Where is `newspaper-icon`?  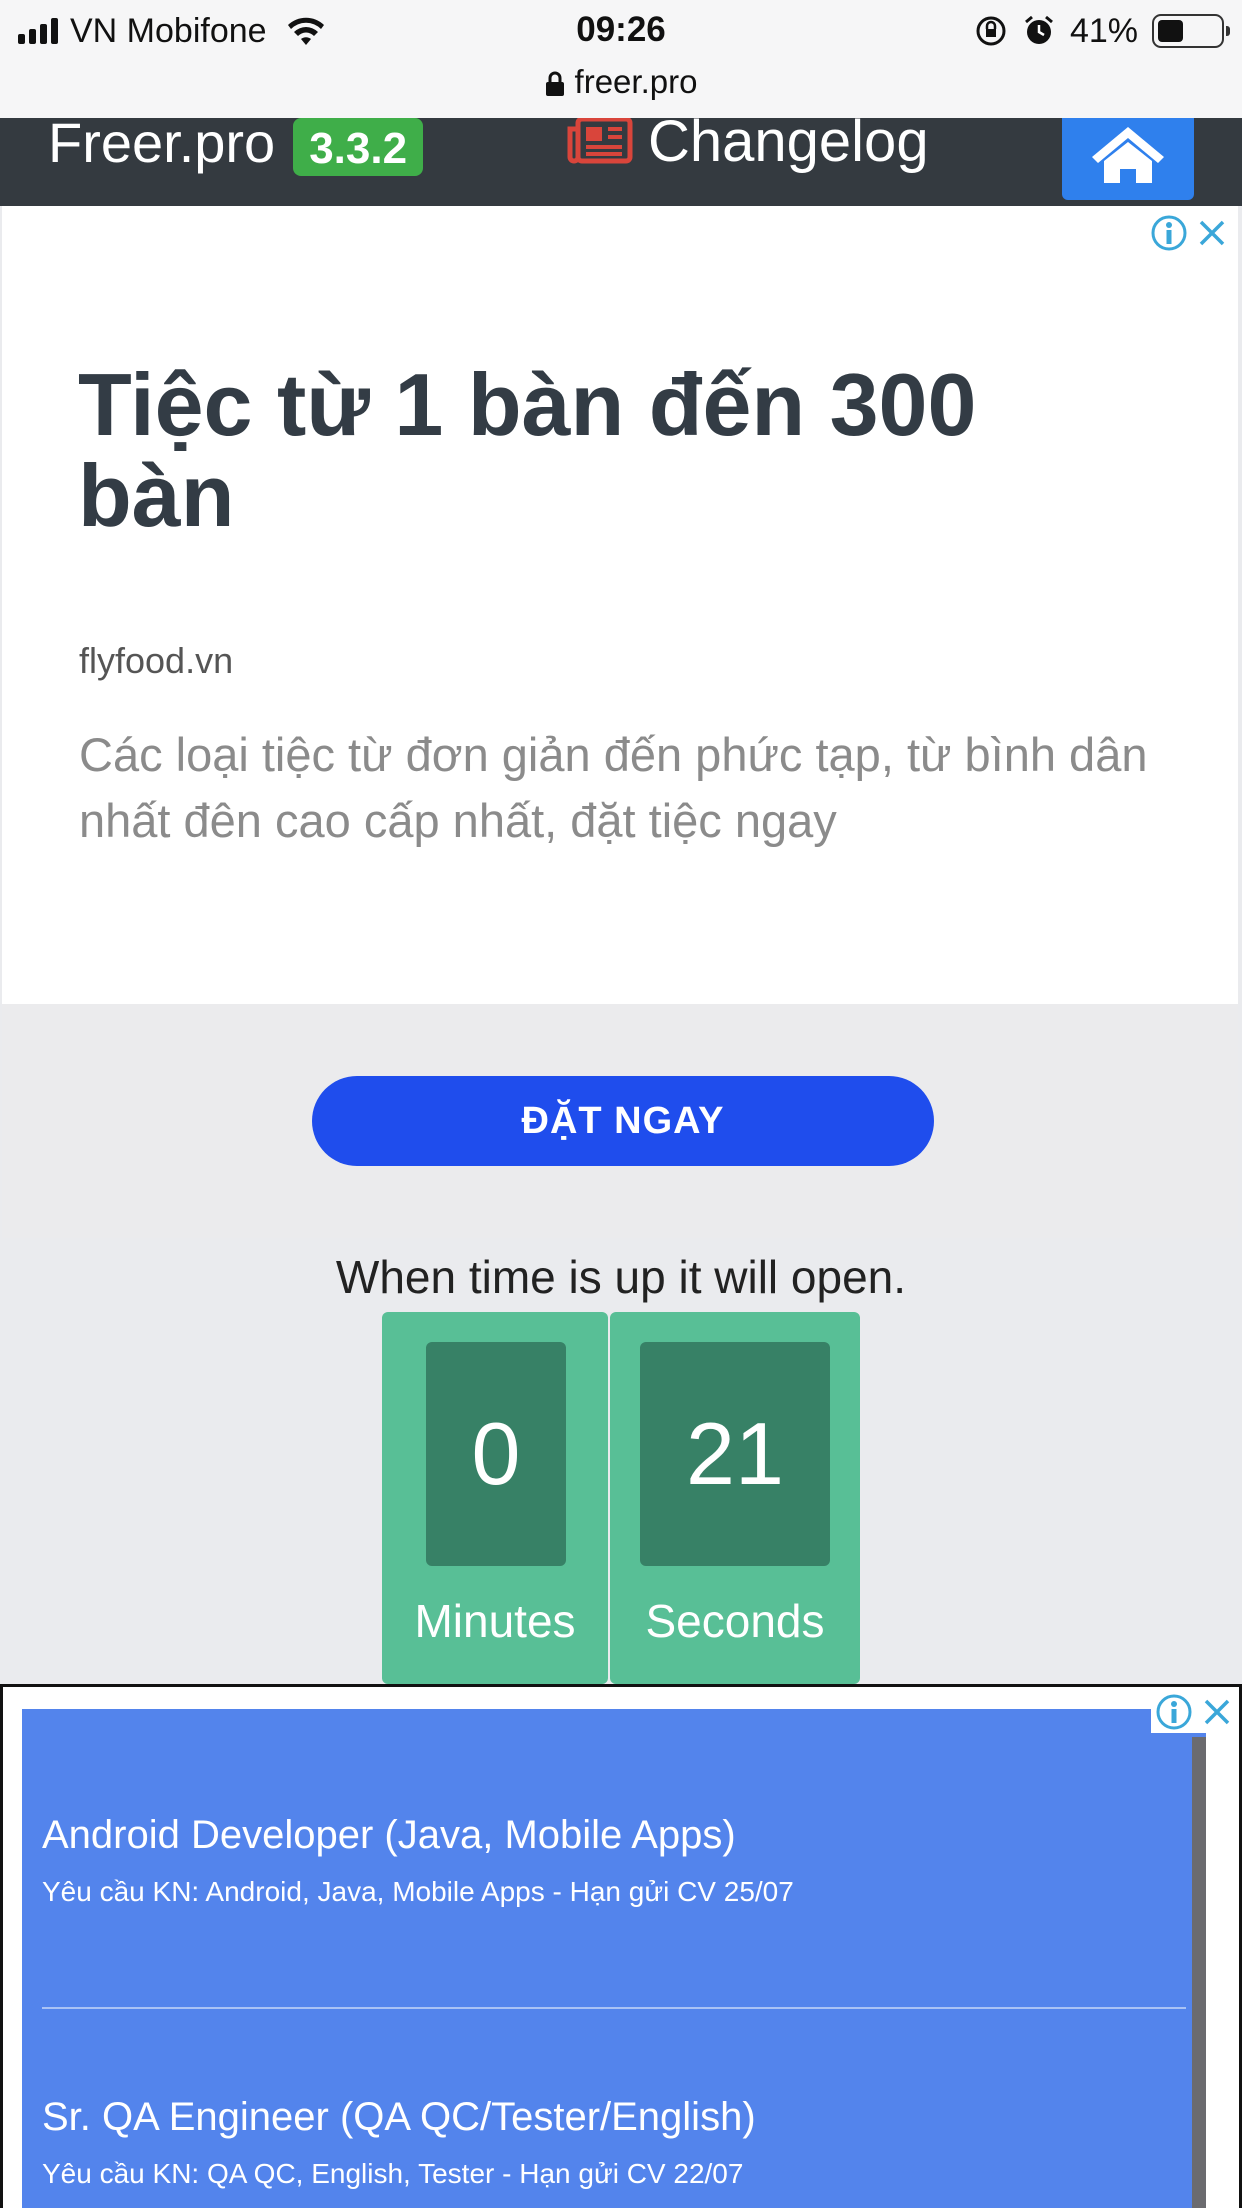 newspaper-icon is located at coordinates (600, 140).